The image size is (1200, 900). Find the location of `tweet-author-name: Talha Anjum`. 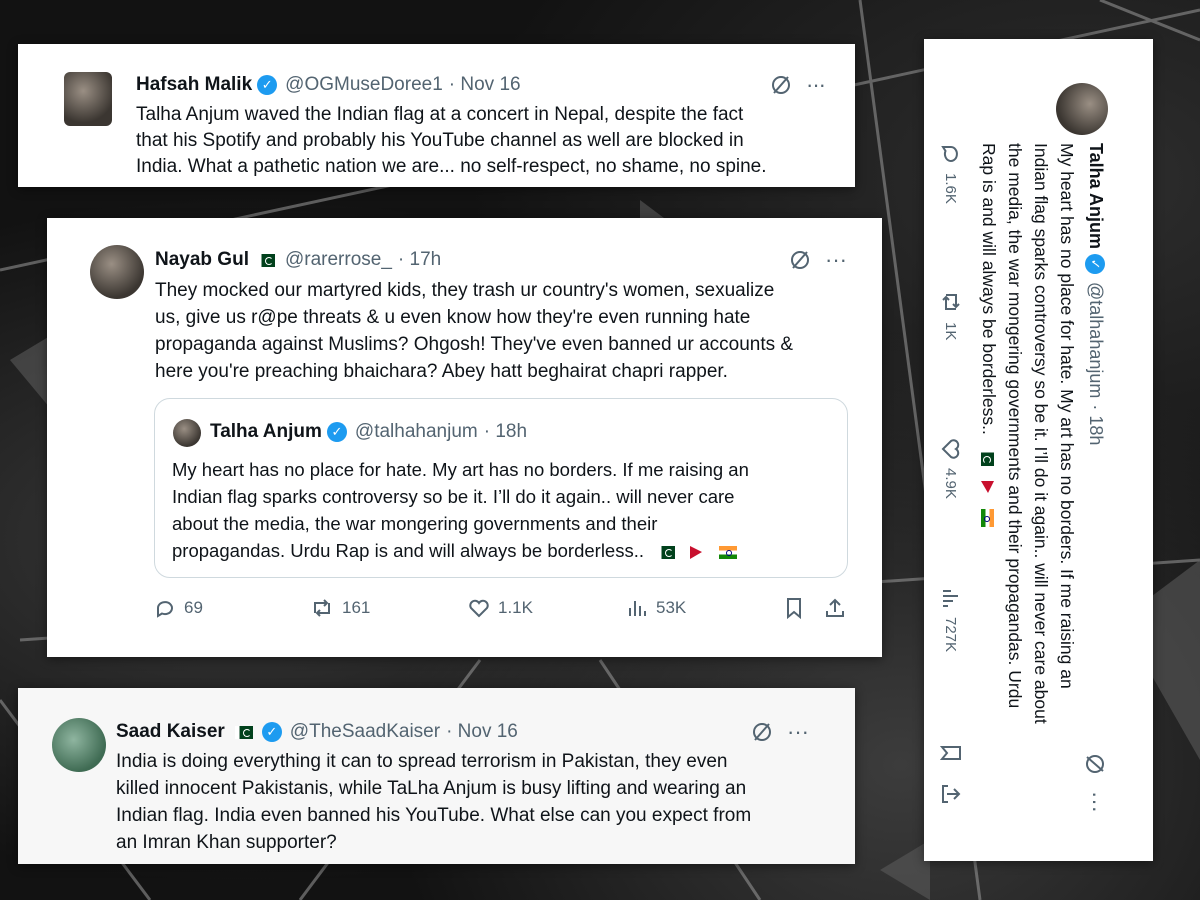

tweet-author-name: Talha Anjum is located at coordinates (1095, 196).